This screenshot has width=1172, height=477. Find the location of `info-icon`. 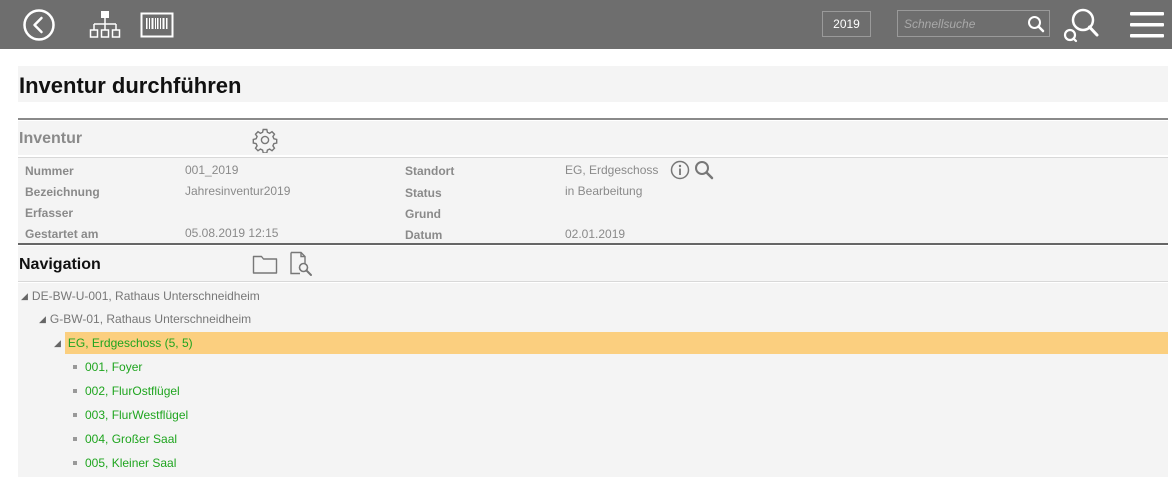

info-icon is located at coordinates (680, 170).